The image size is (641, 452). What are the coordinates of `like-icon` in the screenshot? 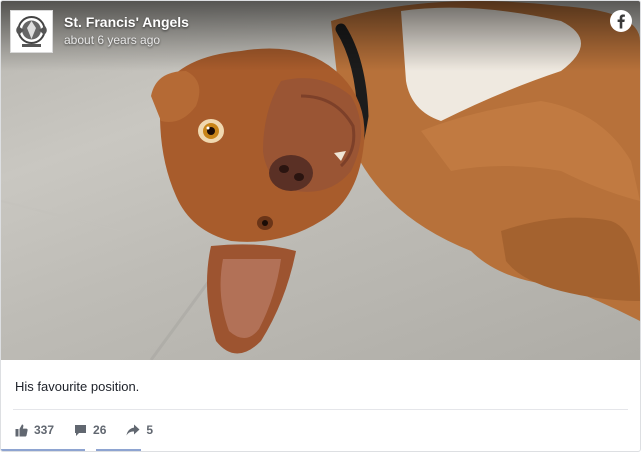 It's located at (21, 430).